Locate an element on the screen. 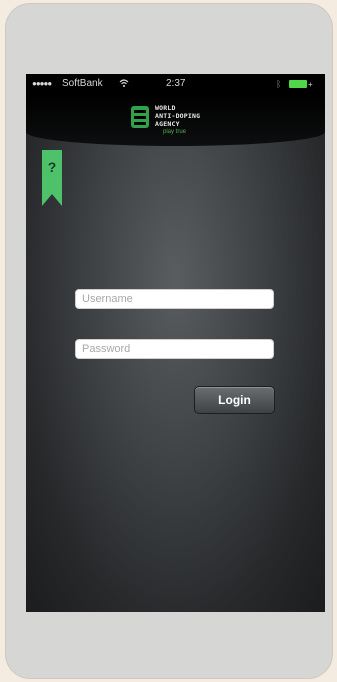 This screenshot has width=337, height=682. status-bar: ●●●●● SoftBank 2:37 ᛒ + is located at coordinates (175, 84).